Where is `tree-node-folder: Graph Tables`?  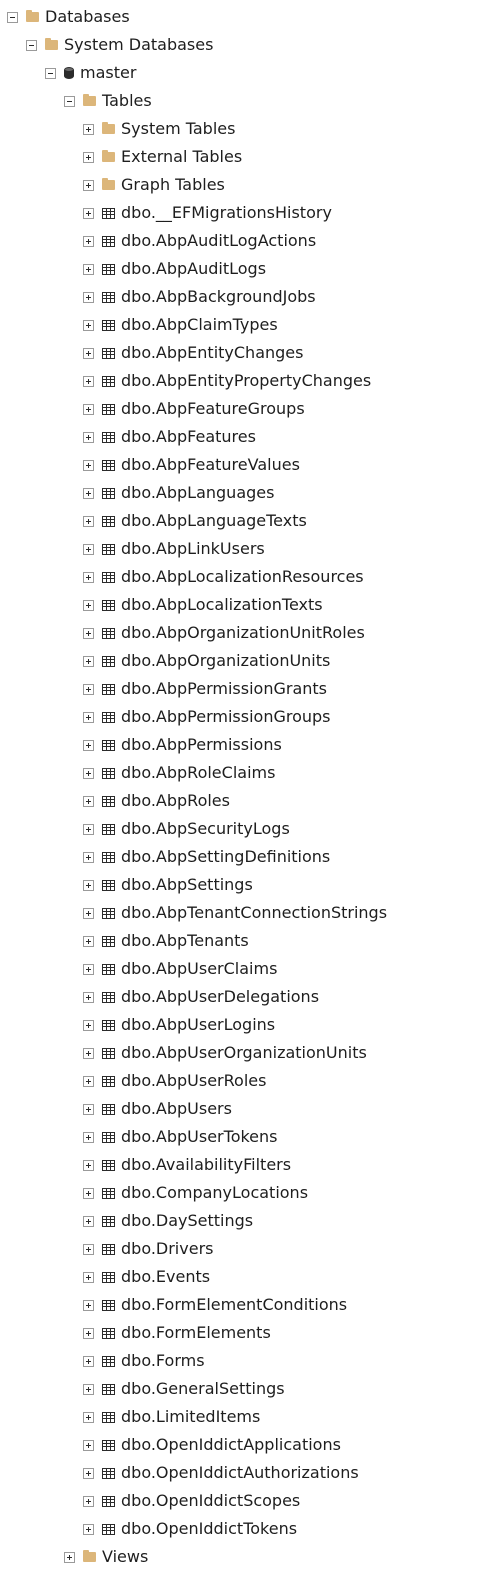
tree-node-folder: Graph Tables is located at coordinates (239, 185).